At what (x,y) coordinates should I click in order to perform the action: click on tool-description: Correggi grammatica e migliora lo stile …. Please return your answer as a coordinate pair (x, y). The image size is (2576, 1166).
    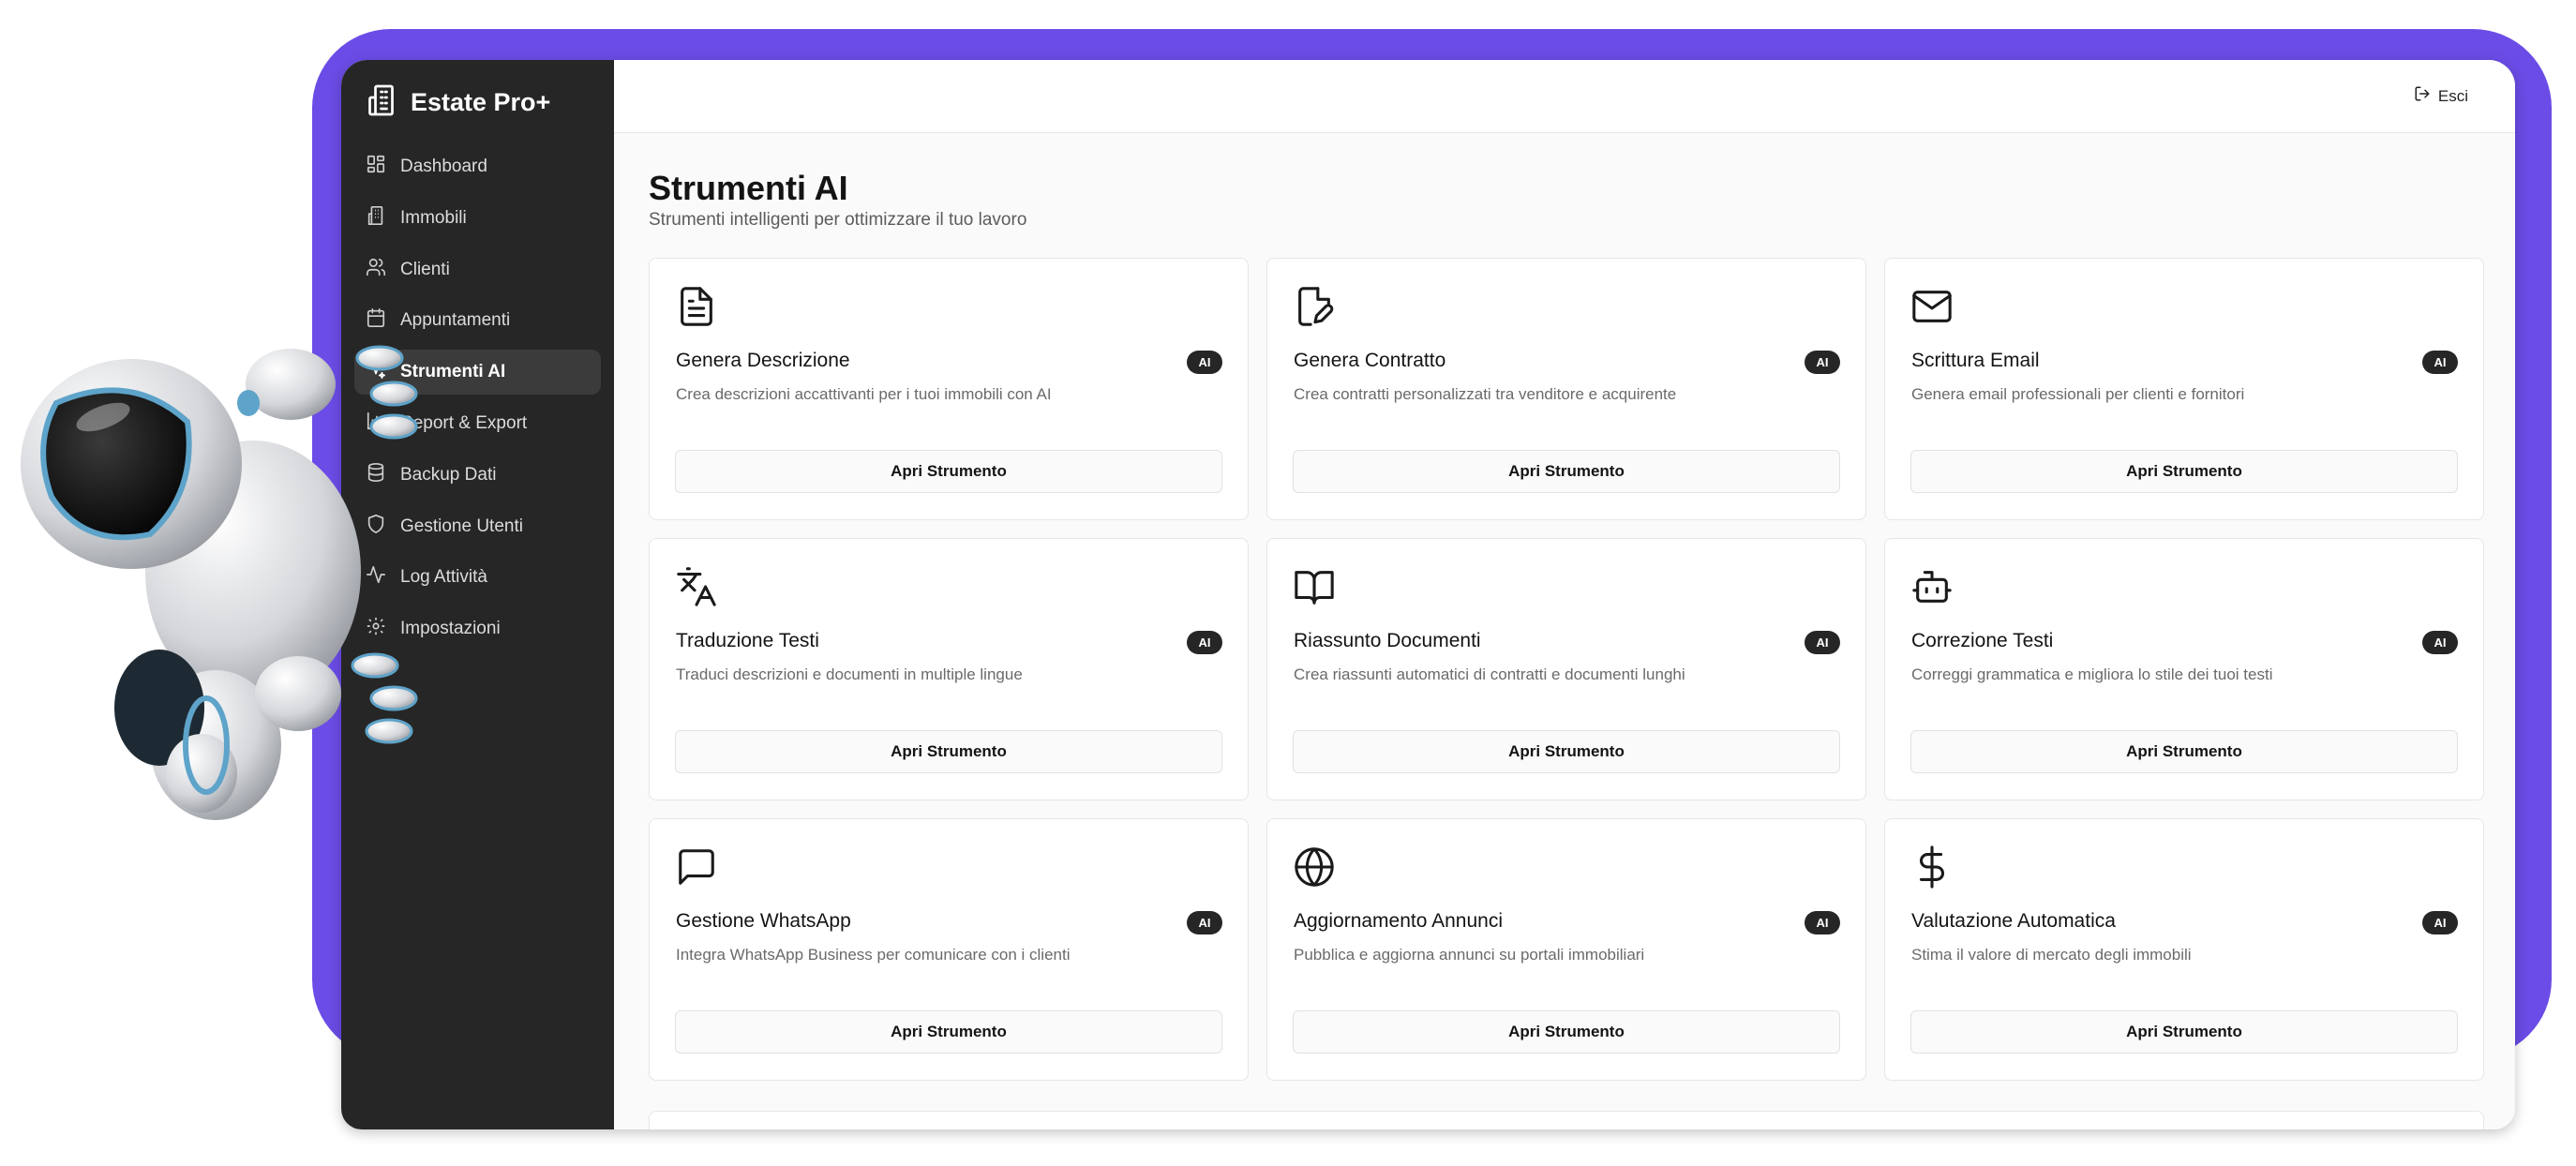
    Looking at the image, I should click on (2092, 674).